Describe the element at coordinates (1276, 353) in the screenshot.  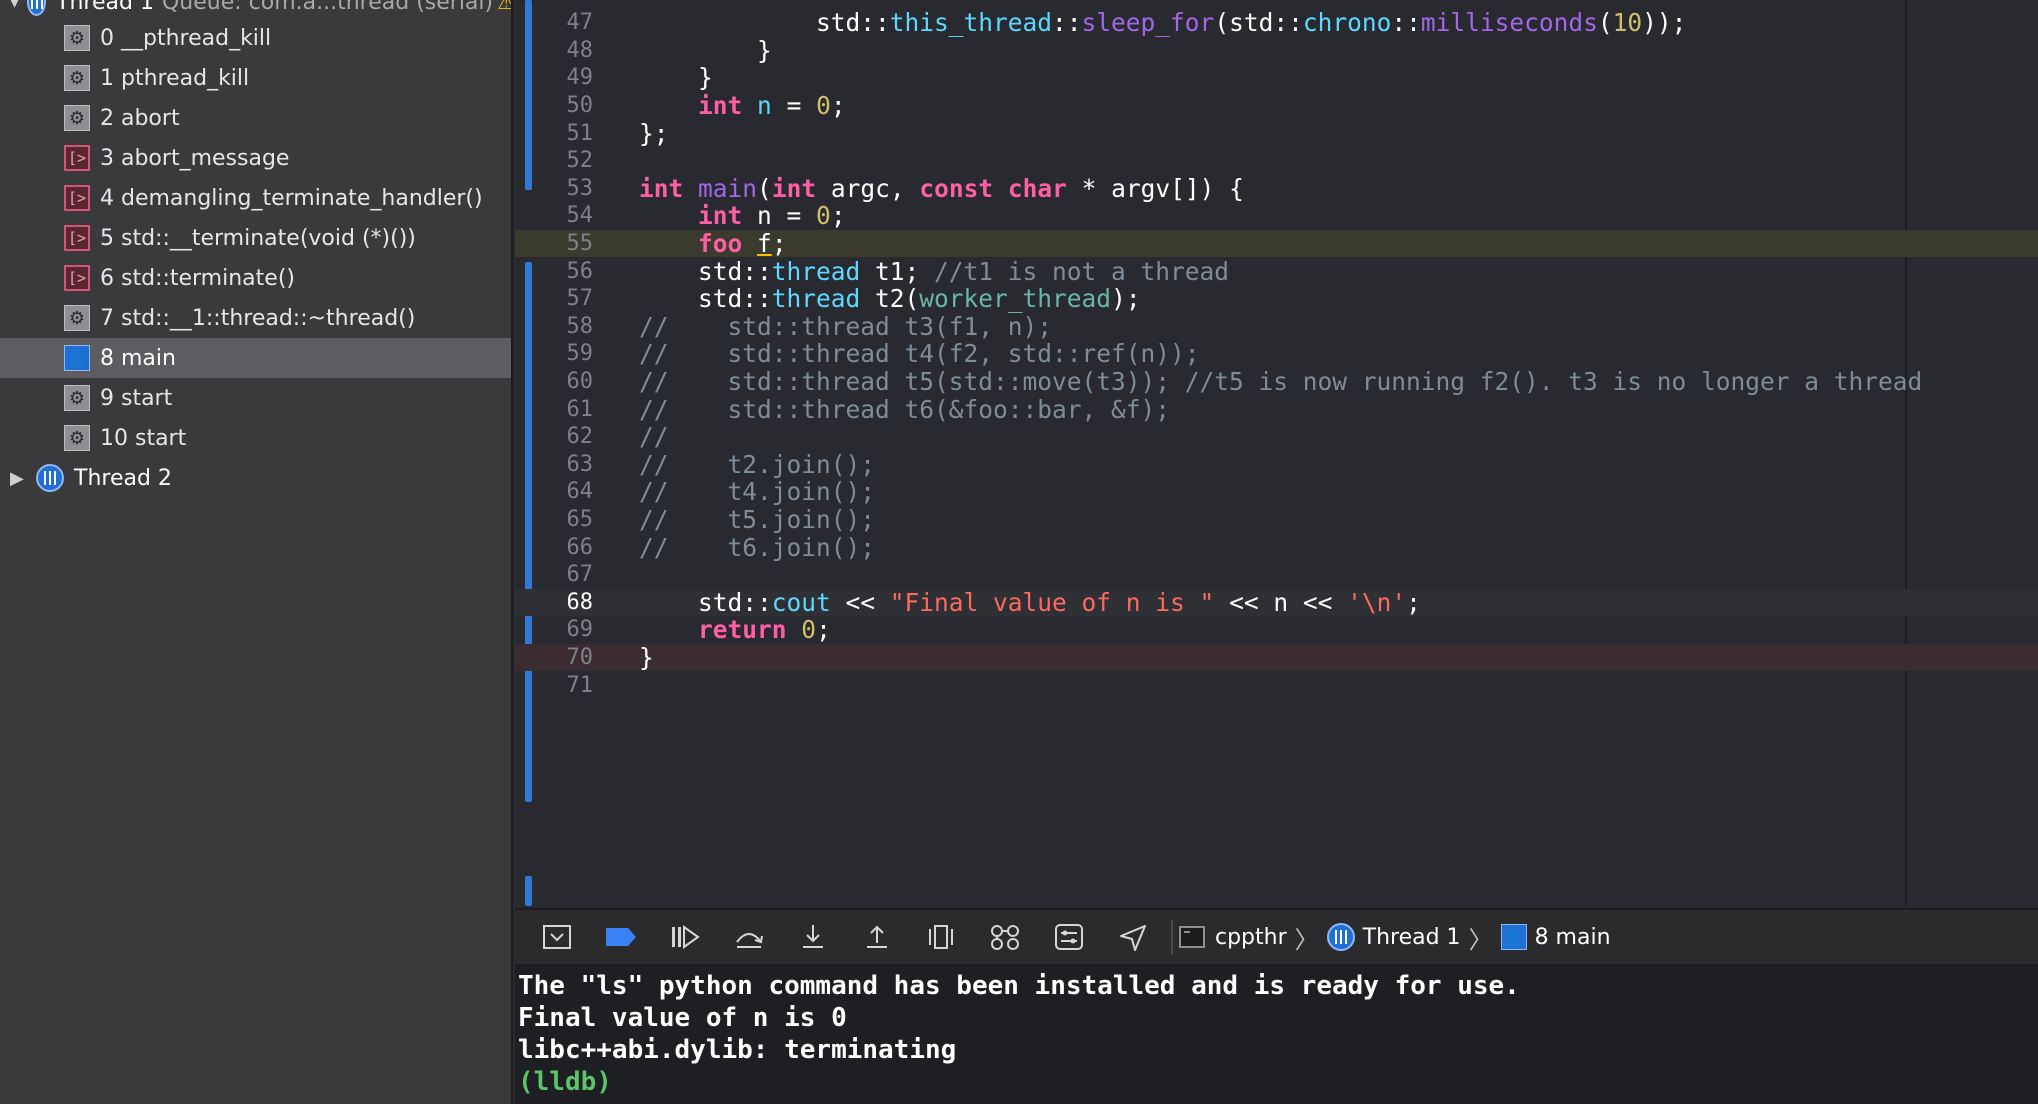
I see `code-line: 59 // std::thread t4(f2, std::ref(n));` at that location.